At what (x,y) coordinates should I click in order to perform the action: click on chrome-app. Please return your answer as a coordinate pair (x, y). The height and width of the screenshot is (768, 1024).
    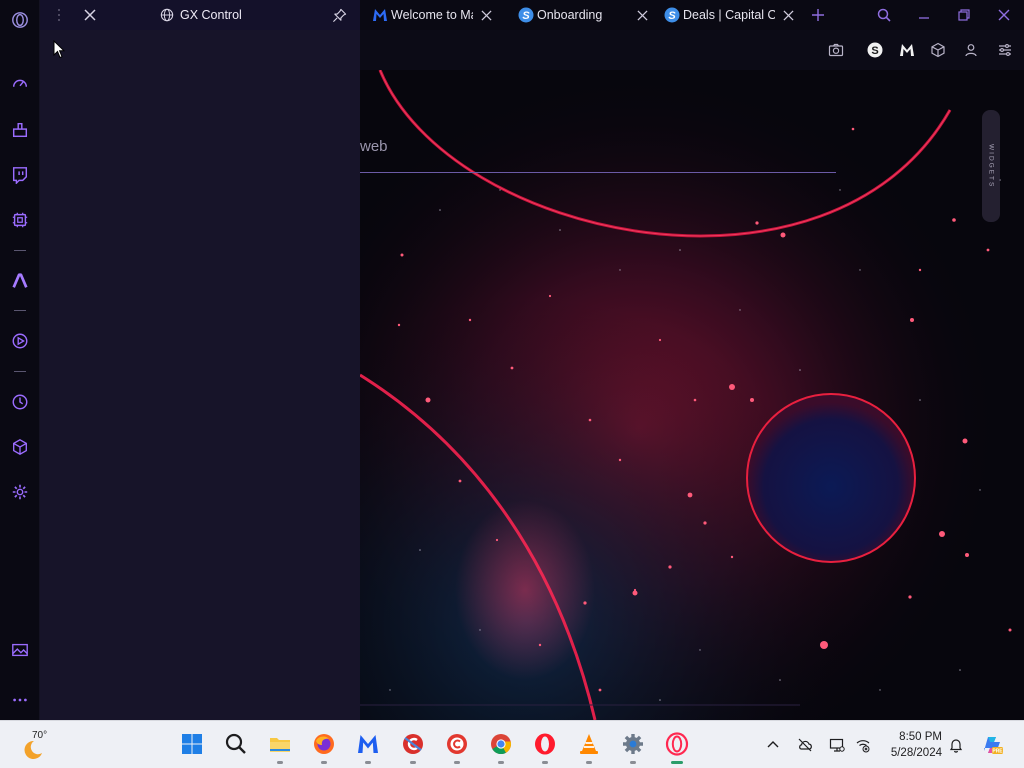
    Looking at the image, I should click on (501, 747).